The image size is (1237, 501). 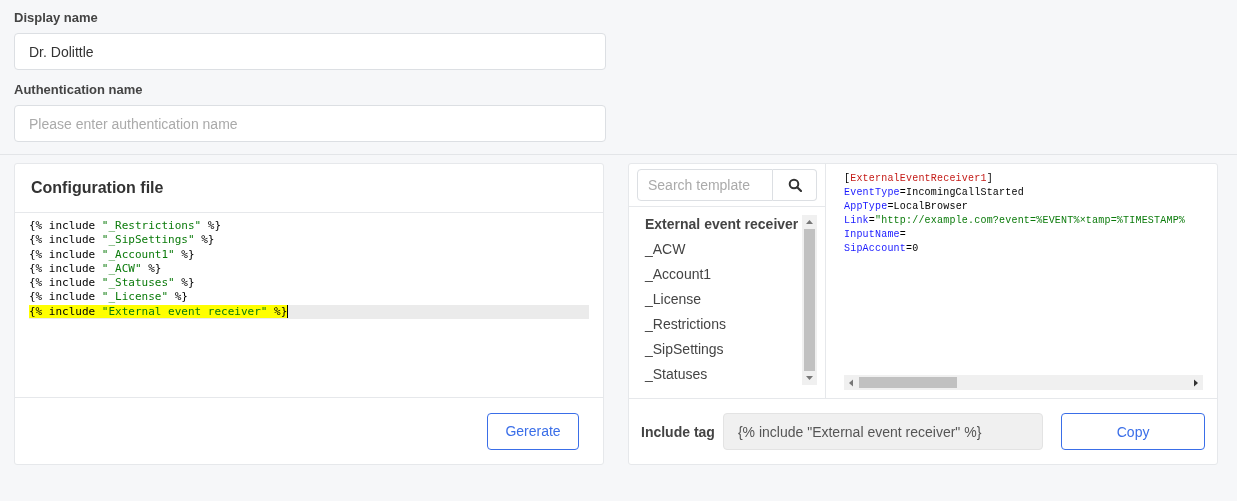 I want to click on field-label: Display name, so click(x=56, y=18).